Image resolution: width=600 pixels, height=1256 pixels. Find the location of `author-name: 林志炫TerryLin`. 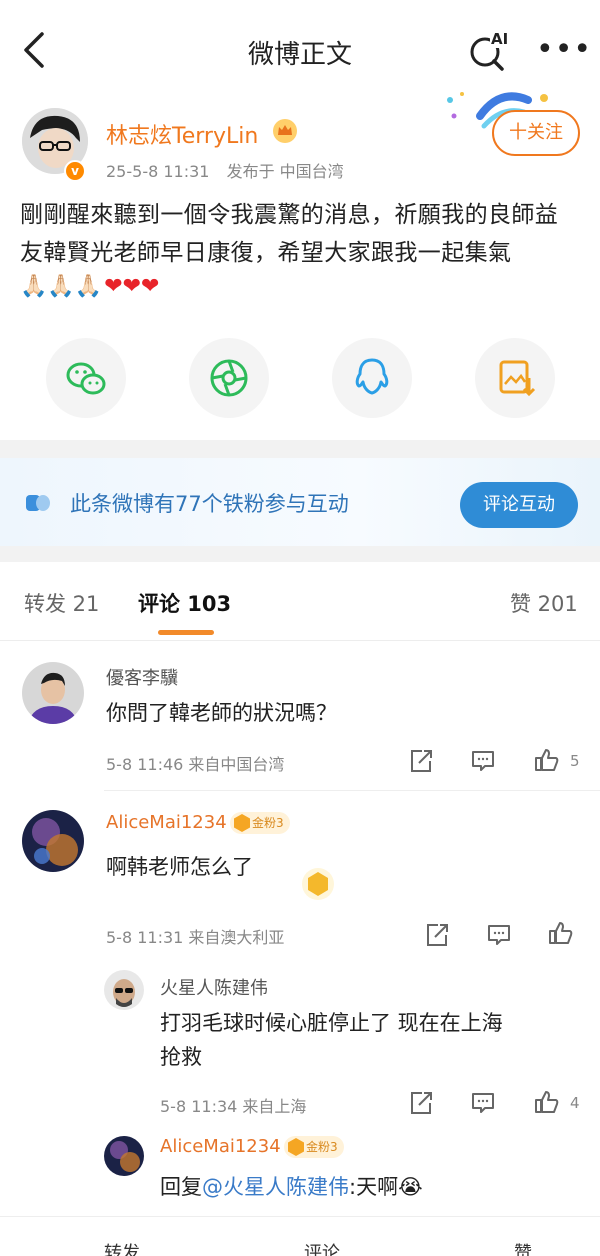

author-name: 林志炫TerryLin is located at coordinates (182, 134).